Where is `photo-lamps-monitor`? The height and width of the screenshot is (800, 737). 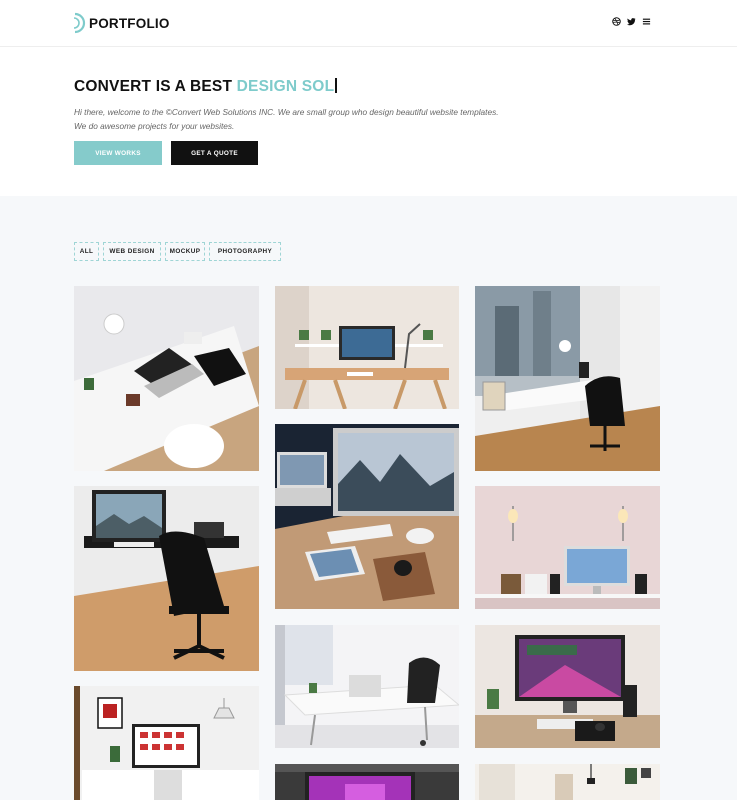
photo-lamps-monitor is located at coordinates (567, 547).